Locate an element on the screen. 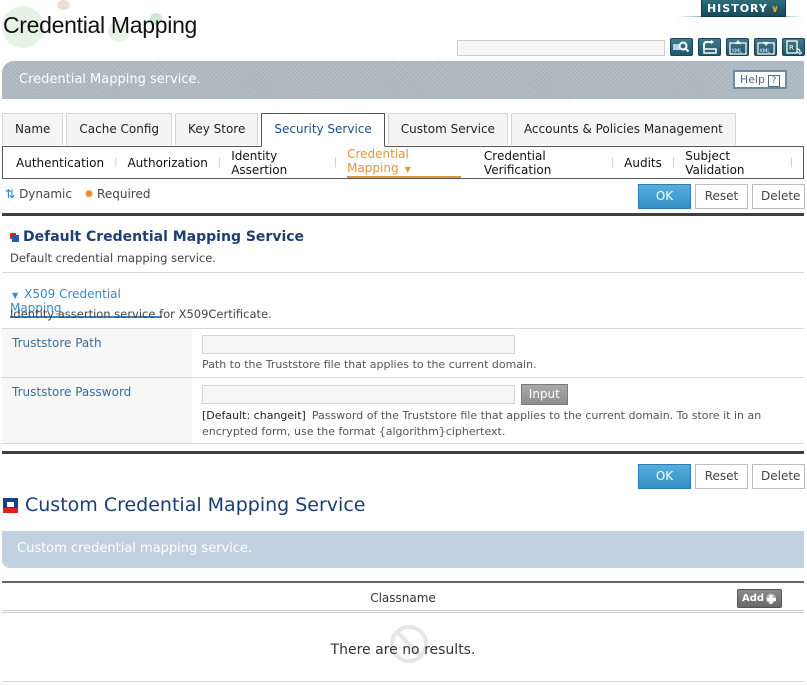 The width and height of the screenshot is (807, 686). divider is located at coordinates (403, 272).